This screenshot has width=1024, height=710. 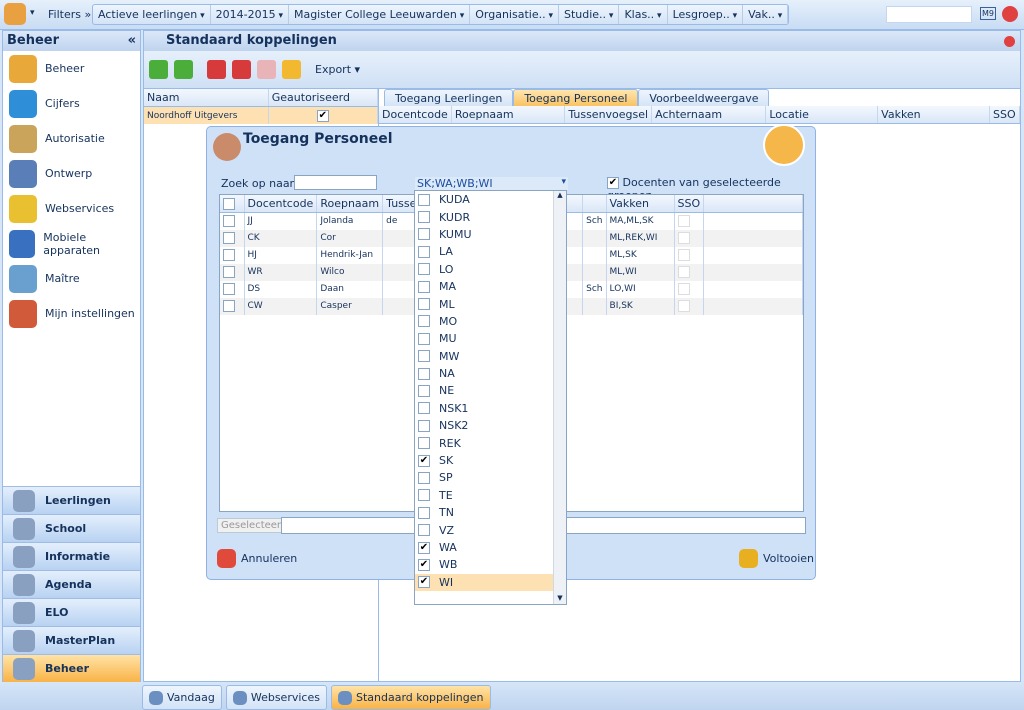 What do you see at coordinates (216, 69) in the screenshot?
I see `add-icon` at bounding box center [216, 69].